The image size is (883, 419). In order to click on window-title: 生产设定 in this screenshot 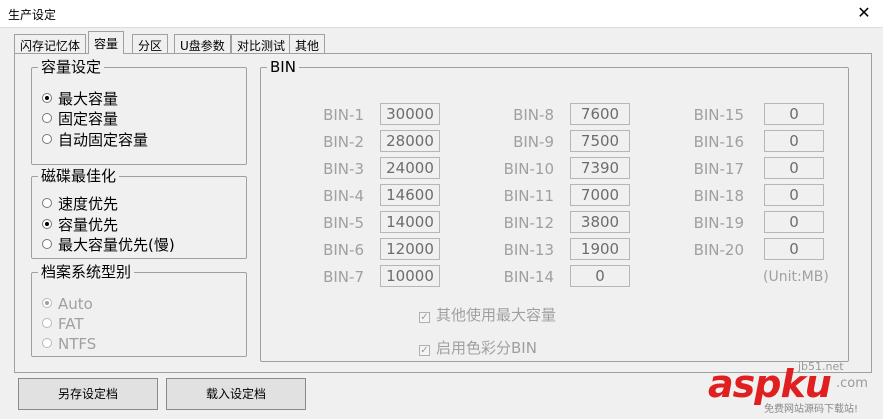, I will do `click(32, 15)`.